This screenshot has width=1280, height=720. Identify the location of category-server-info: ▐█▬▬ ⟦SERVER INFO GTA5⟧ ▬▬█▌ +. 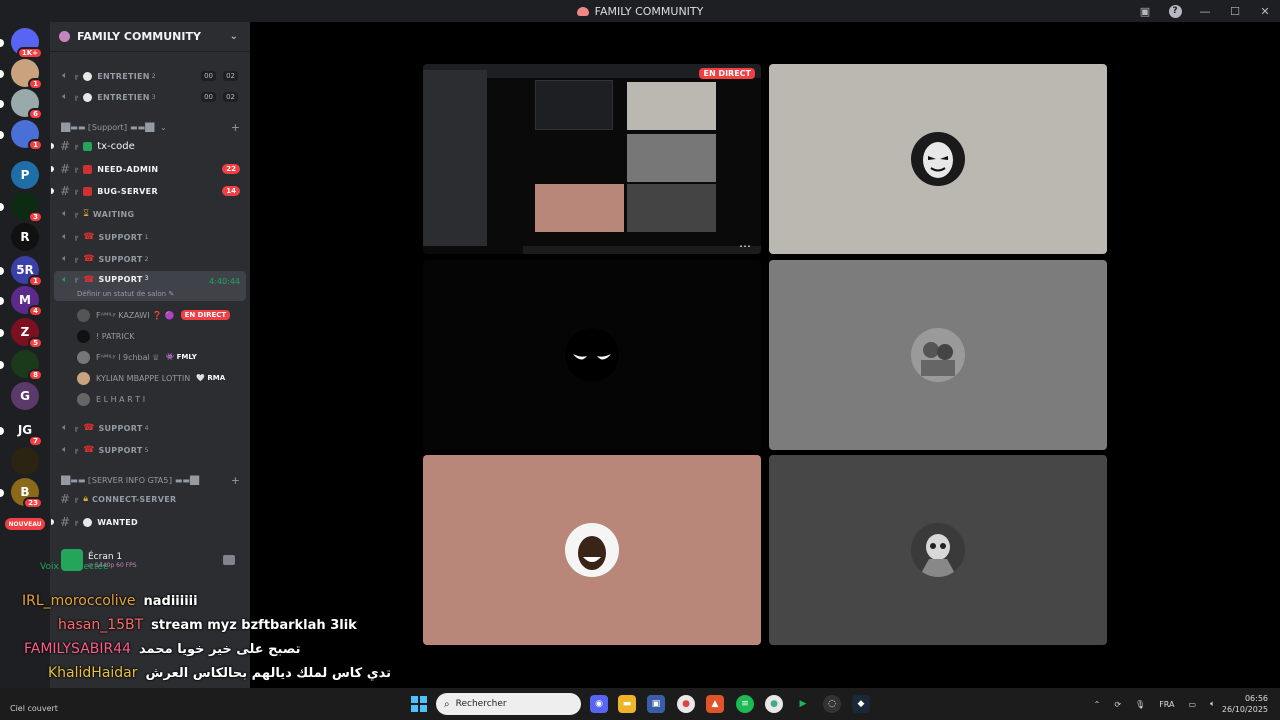
(152, 480).